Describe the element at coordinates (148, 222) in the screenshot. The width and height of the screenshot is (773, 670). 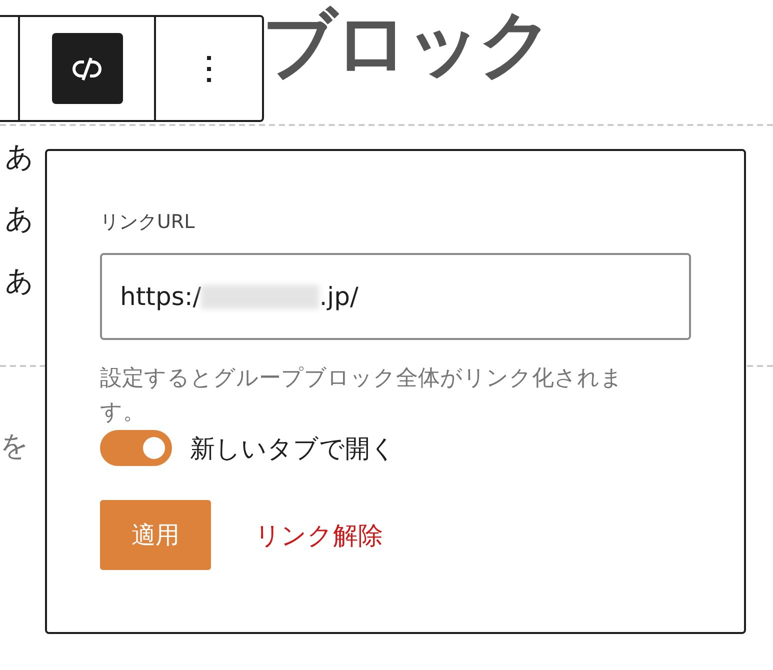
I see `field-label: リンクURL` at that location.